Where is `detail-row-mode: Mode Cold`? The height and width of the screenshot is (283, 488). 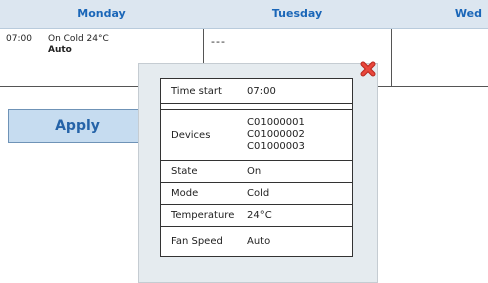
detail-row-mode: Mode Cold is located at coordinates (256, 194).